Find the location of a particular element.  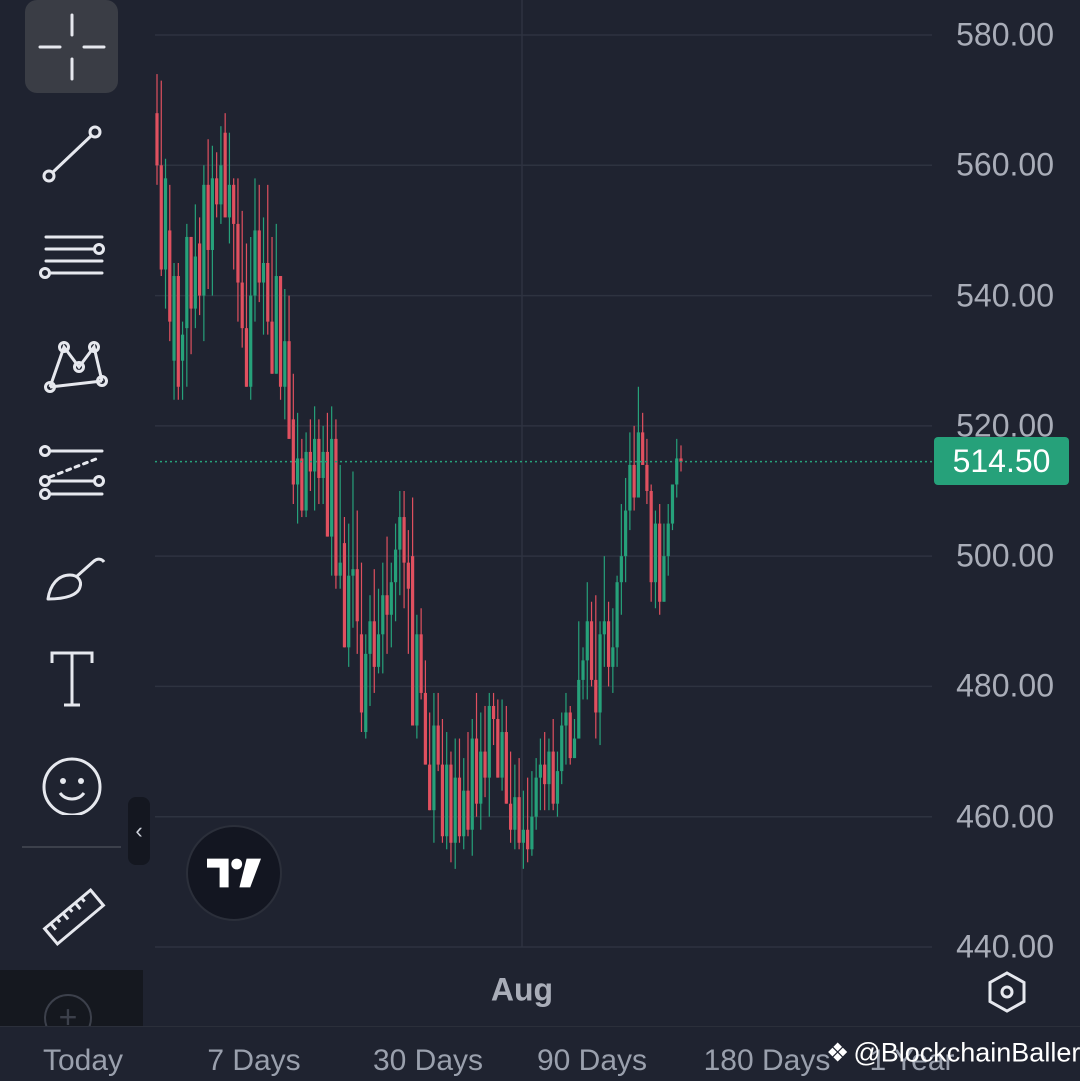

range-button: Today is located at coordinates (83, 1061).